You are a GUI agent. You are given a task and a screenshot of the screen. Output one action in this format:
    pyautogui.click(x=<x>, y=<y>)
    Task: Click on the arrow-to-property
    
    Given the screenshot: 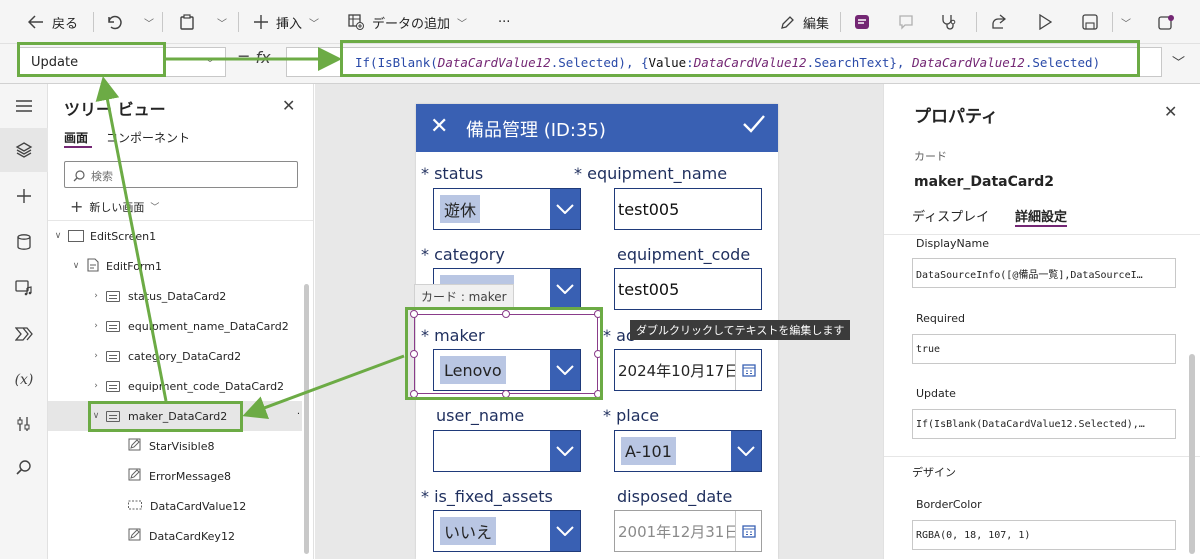 What is the action you would take?
    pyautogui.click(x=131, y=239)
    